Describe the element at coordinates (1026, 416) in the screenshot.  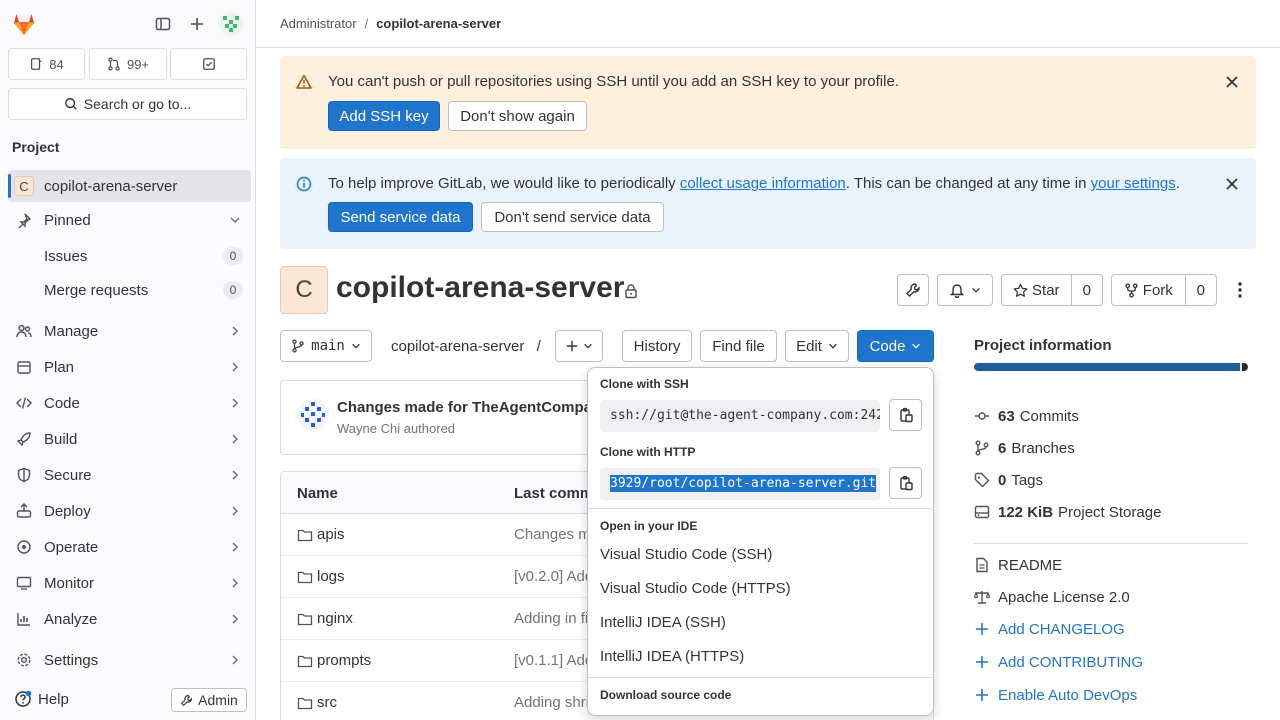
I see `commits-link: 63 Commits` at that location.